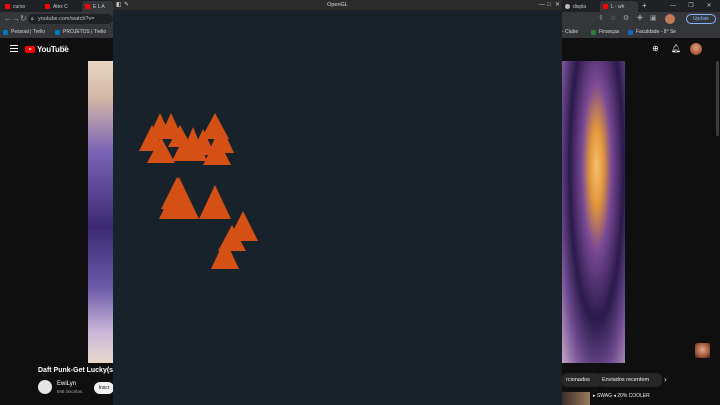 The height and width of the screenshot is (405, 720). Describe the element at coordinates (16, 19) in the screenshot. I see `forward-icon: →` at that location.